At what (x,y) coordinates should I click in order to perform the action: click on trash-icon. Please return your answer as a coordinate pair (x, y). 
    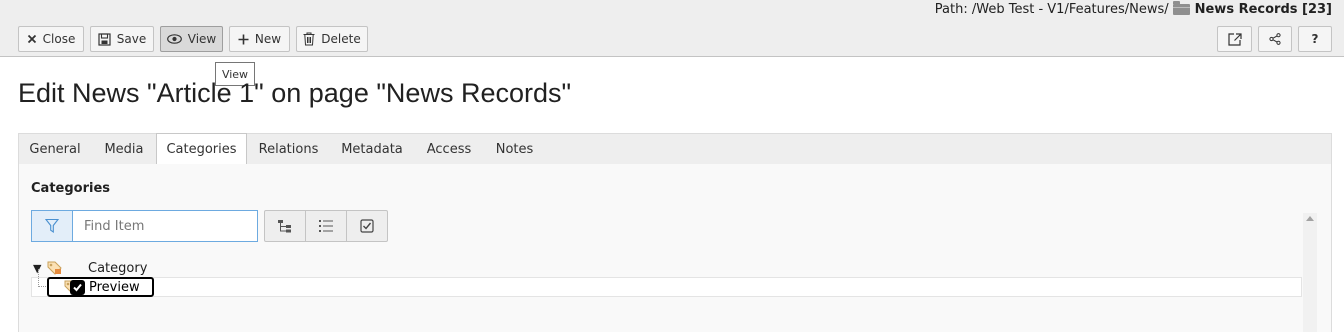
    Looking at the image, I should click on (309, 39).